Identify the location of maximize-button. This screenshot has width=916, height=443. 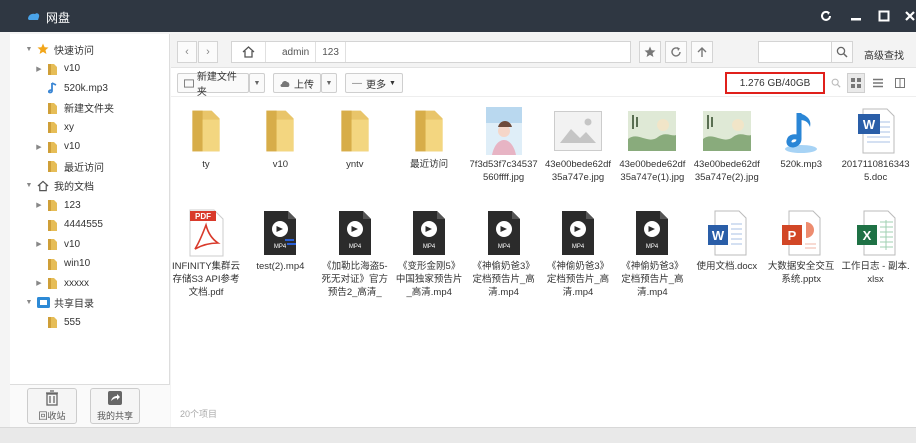
(884, 16).